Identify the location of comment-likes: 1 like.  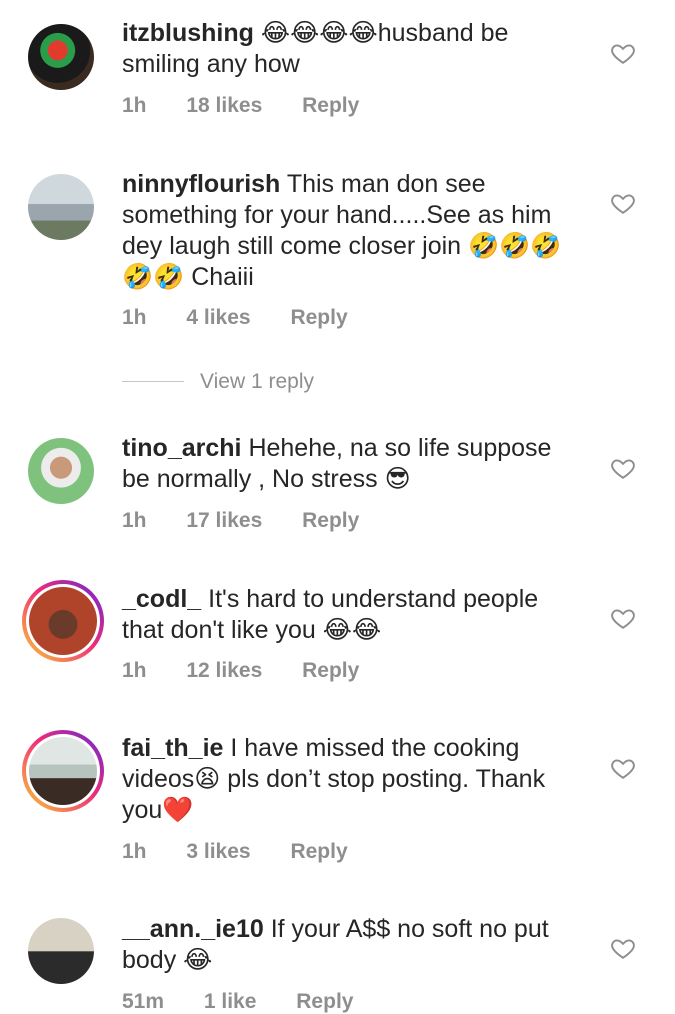
(230, 1002).